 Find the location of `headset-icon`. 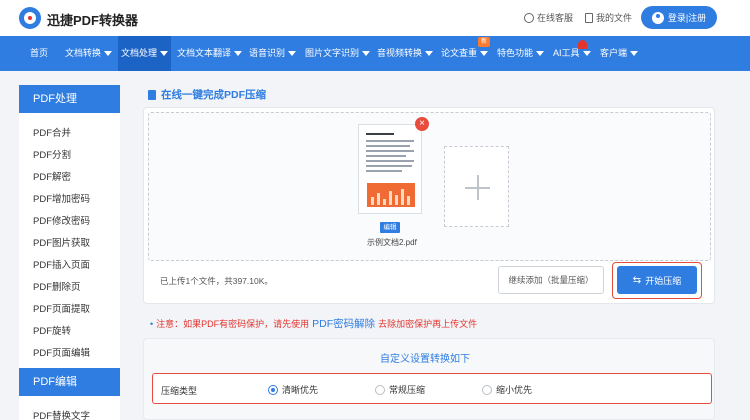

headset-icon is located at coordinates (529, 17).